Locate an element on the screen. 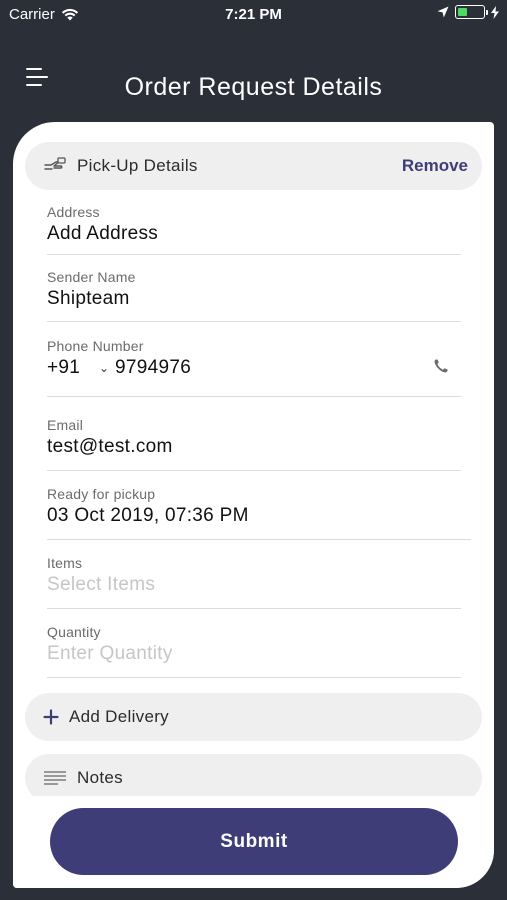 The height and width of the screenshot is (900, 507). add-delivery-label: Add Delivery is located at coordinates (119, 716).